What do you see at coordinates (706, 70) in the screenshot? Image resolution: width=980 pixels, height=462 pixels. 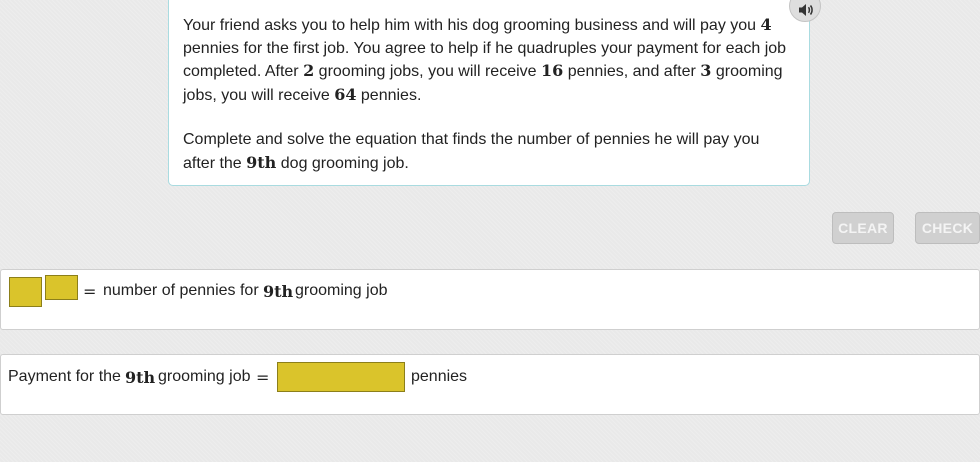 I see `math-value: 3` at bounding box center [706, 70].